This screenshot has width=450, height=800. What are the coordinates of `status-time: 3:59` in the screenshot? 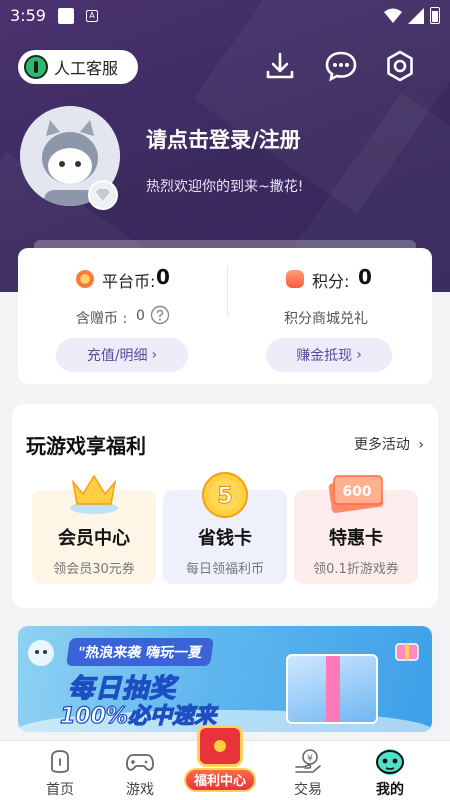 It's located at (28, 15).